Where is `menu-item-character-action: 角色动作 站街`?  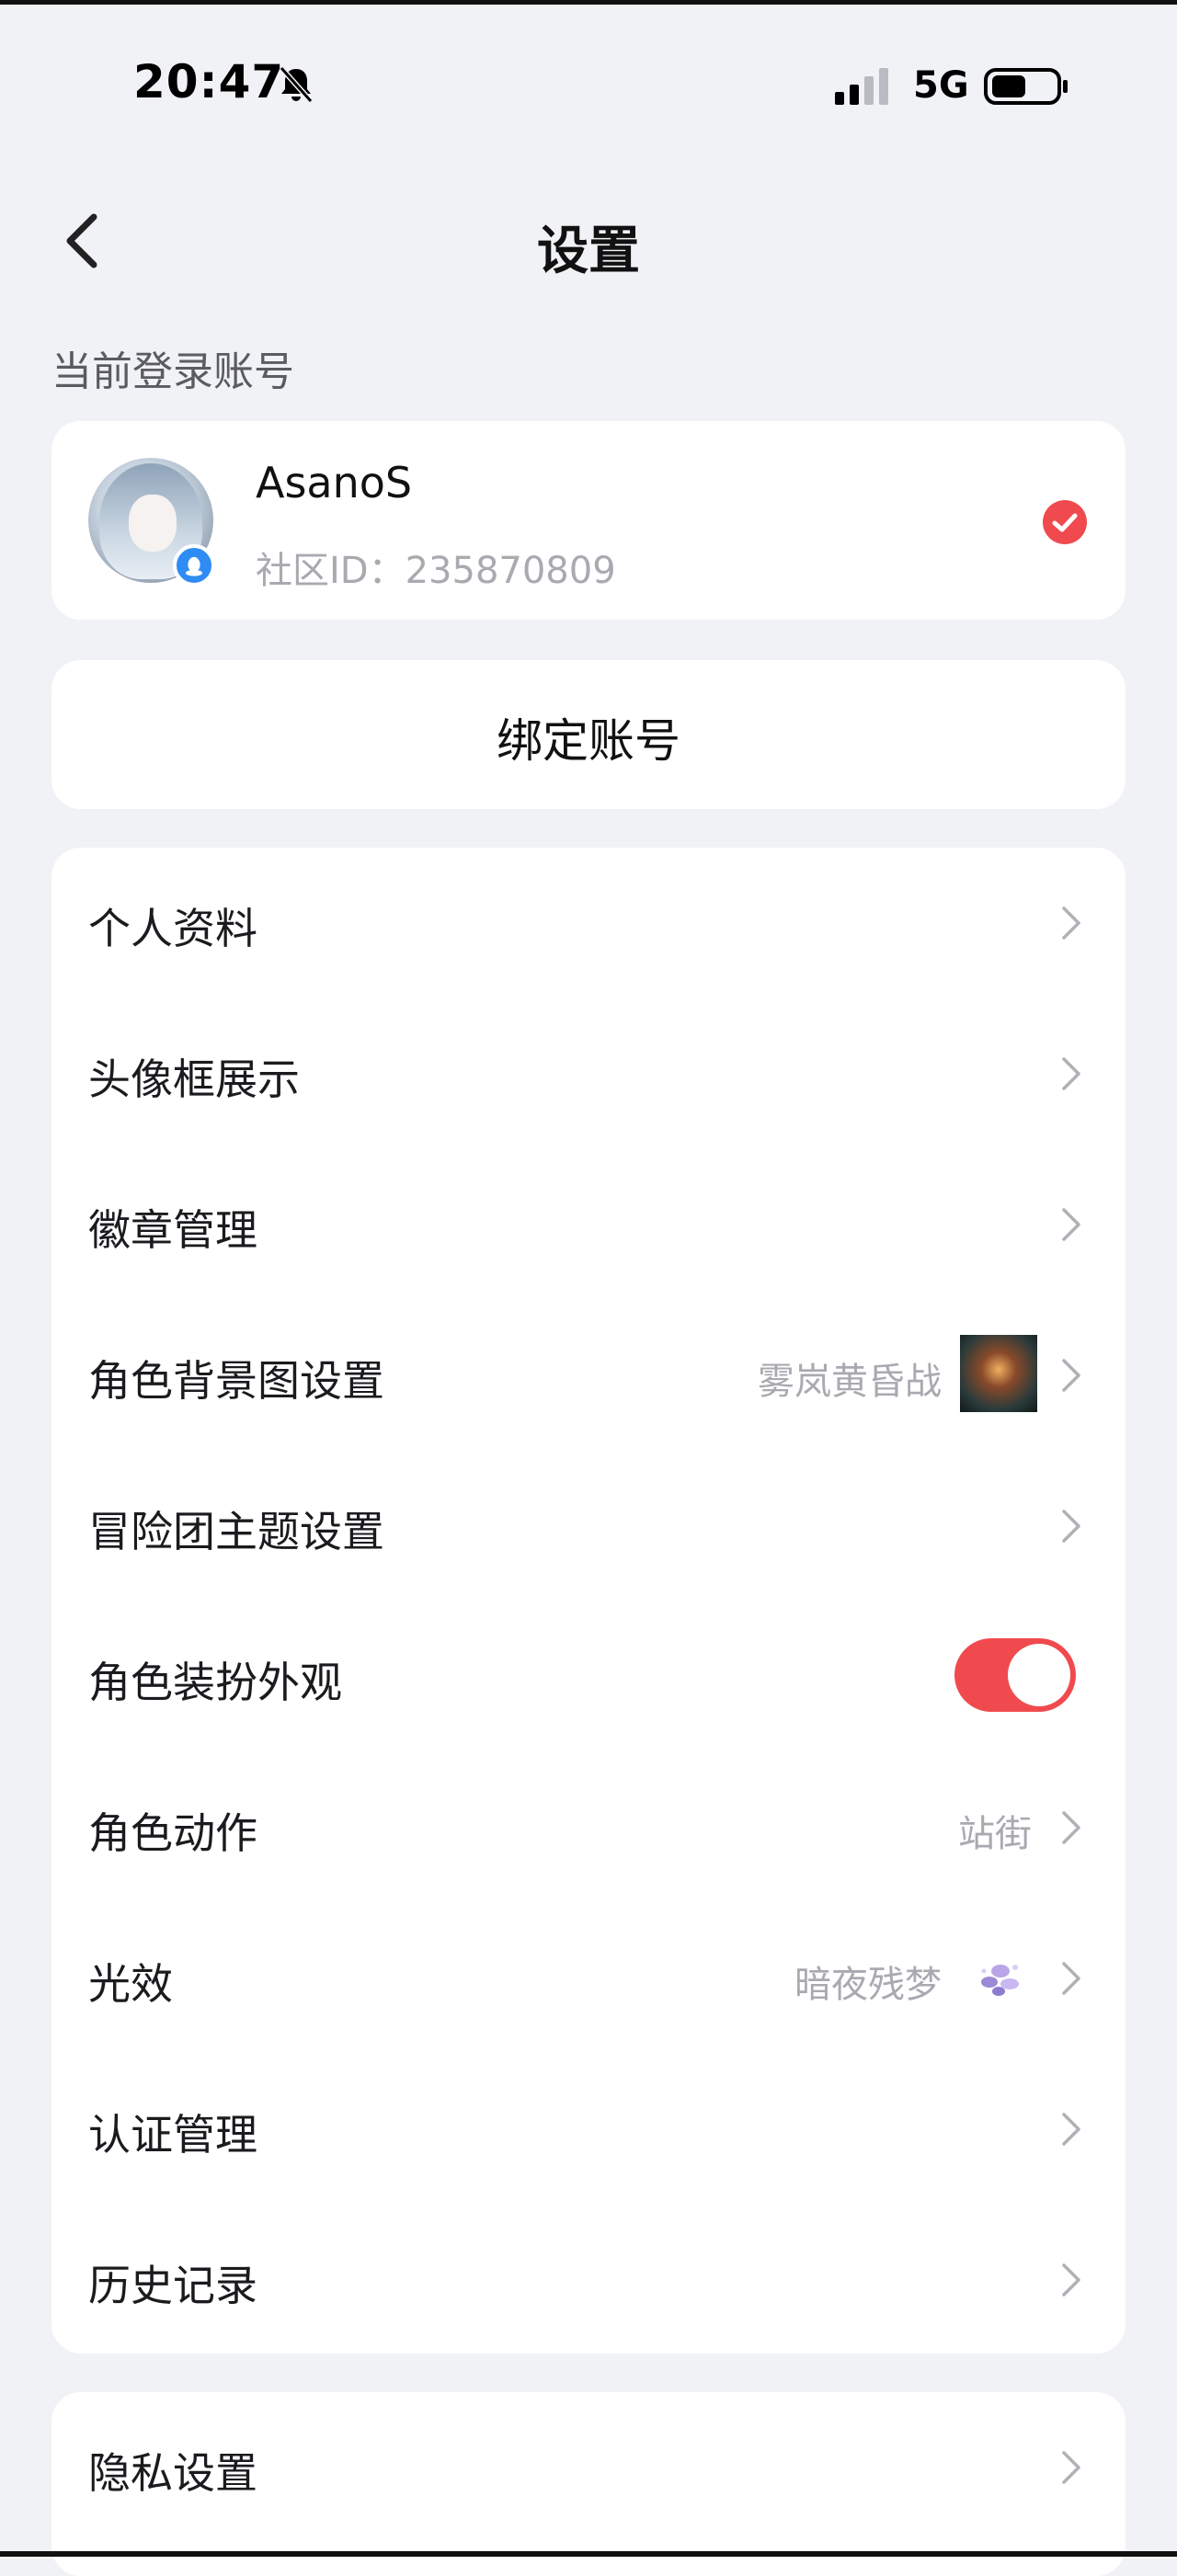
menu-item-character-action: 角色动作 站街 is located at coordinates (588, 1827).